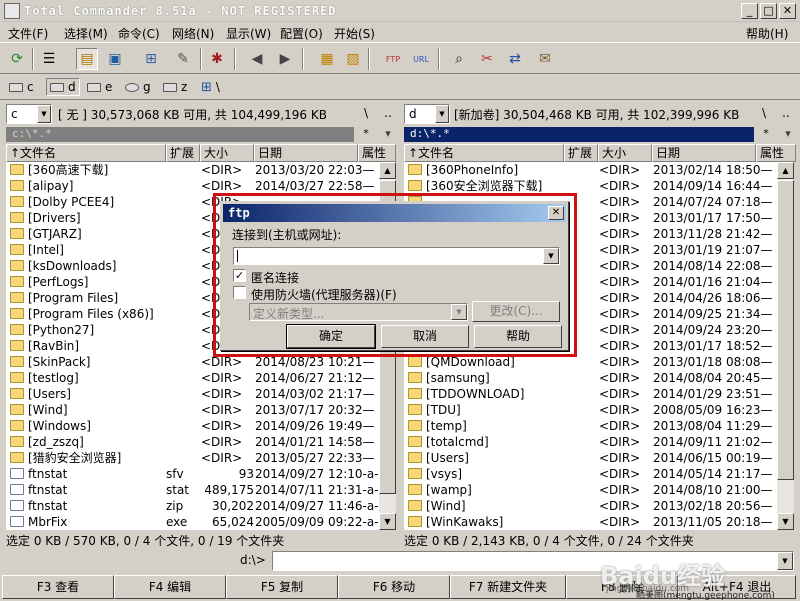 This screenshot has height=601, width=800. Describe the element at coordinates (767, 33) in the screenshot. I see `menu-help: 帮助(H)` at that location.